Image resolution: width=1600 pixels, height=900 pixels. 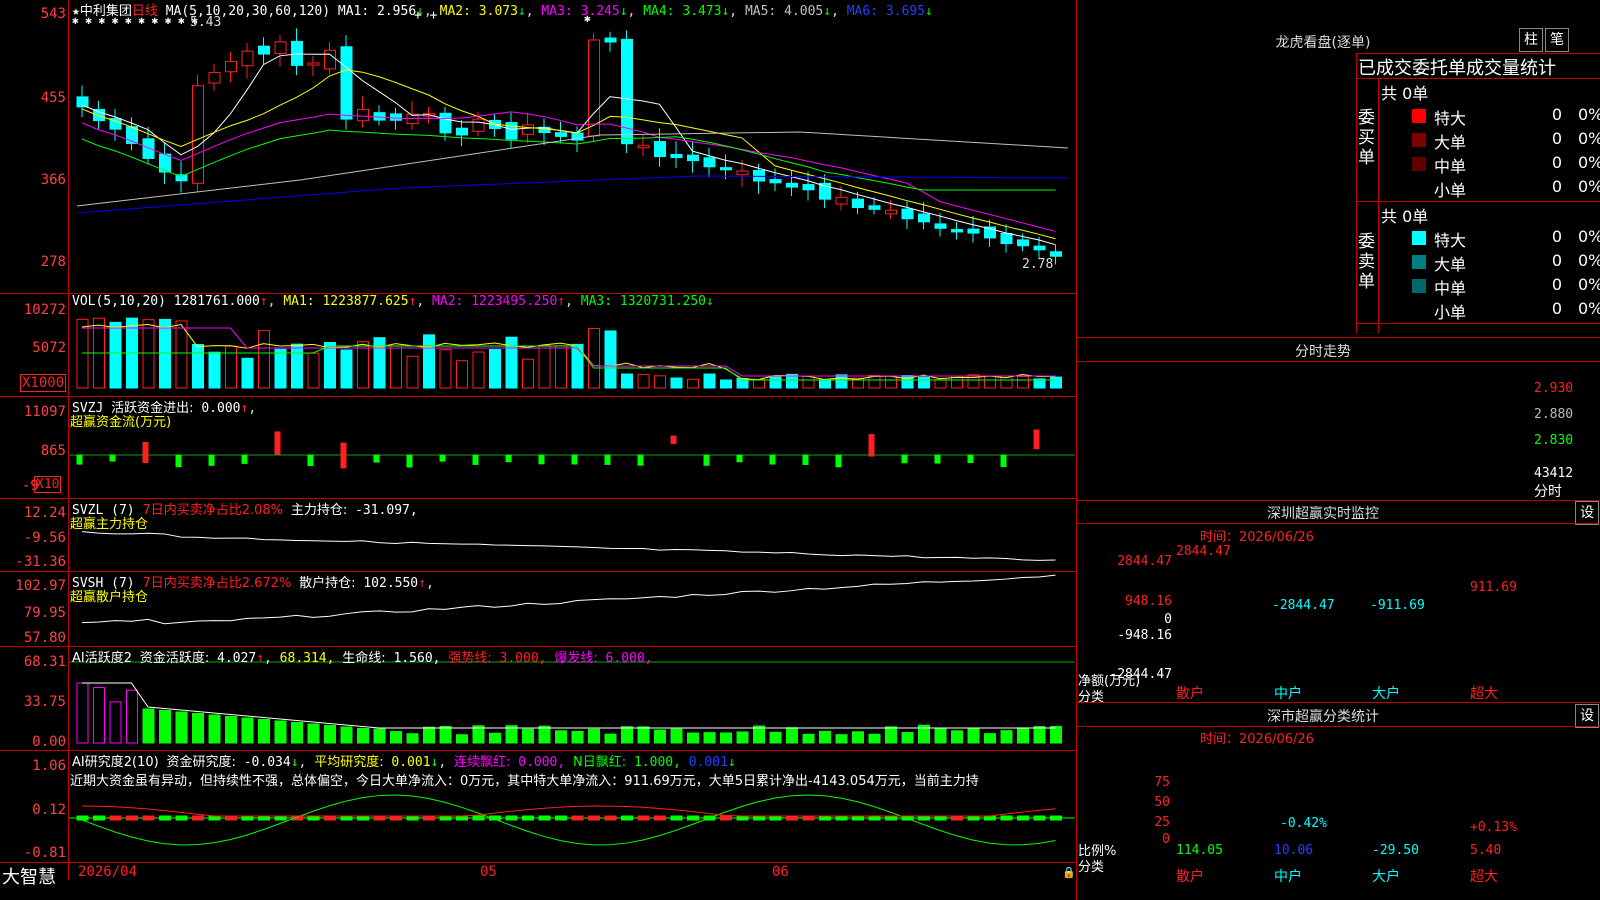 I want to click on main-divider, so click(x=1076, y=450).